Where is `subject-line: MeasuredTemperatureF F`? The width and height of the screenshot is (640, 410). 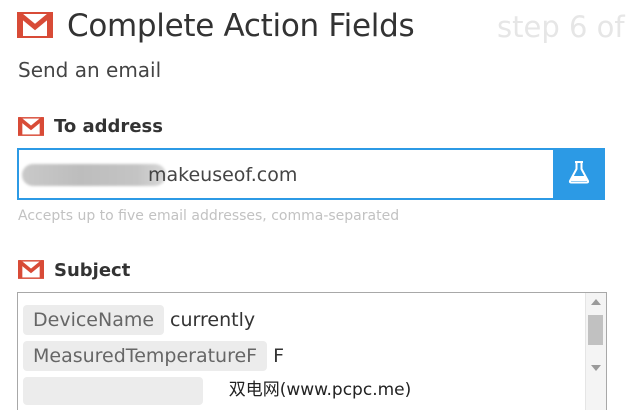
subject-line: MeasuredTemperatureF F is located at coordinates (153, 356).